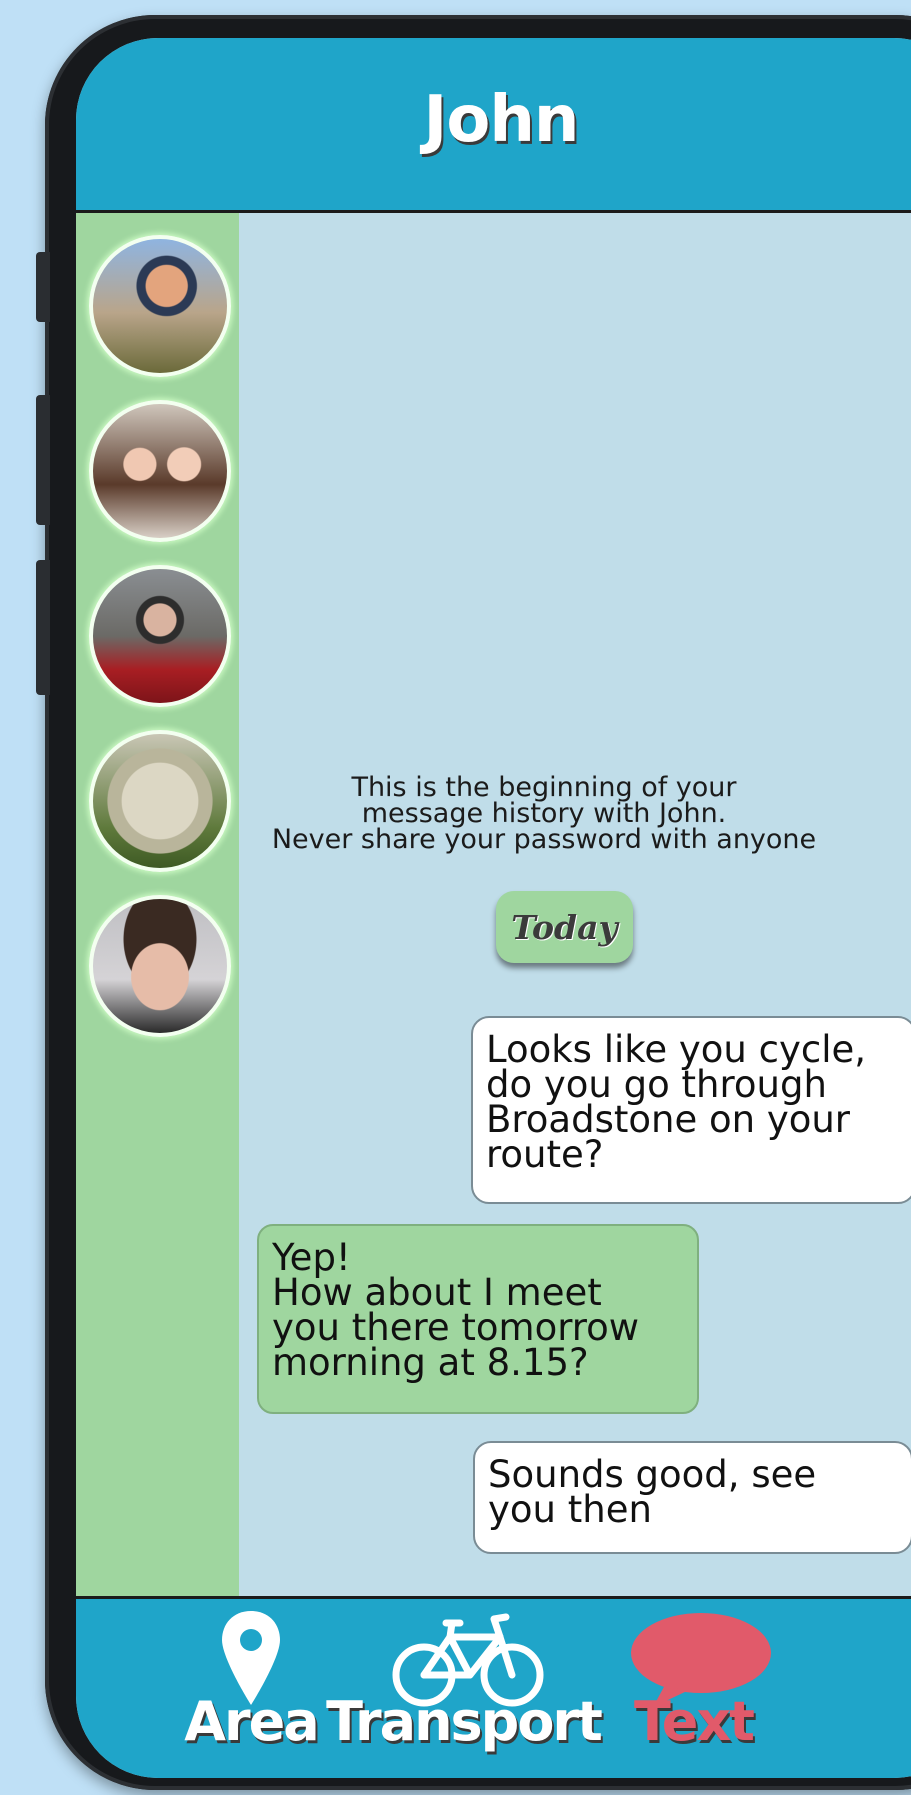  What do you see at coordinates (43, 460) in the screenshot?
I see `phone-volume-up-button` at bounding box center [43, 460].